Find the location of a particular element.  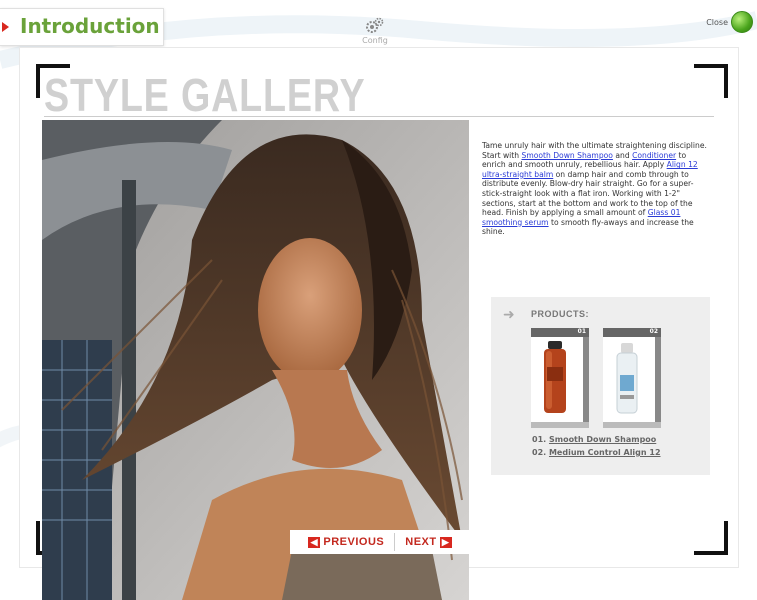

nav-divider is located at coordinates (395, 542).